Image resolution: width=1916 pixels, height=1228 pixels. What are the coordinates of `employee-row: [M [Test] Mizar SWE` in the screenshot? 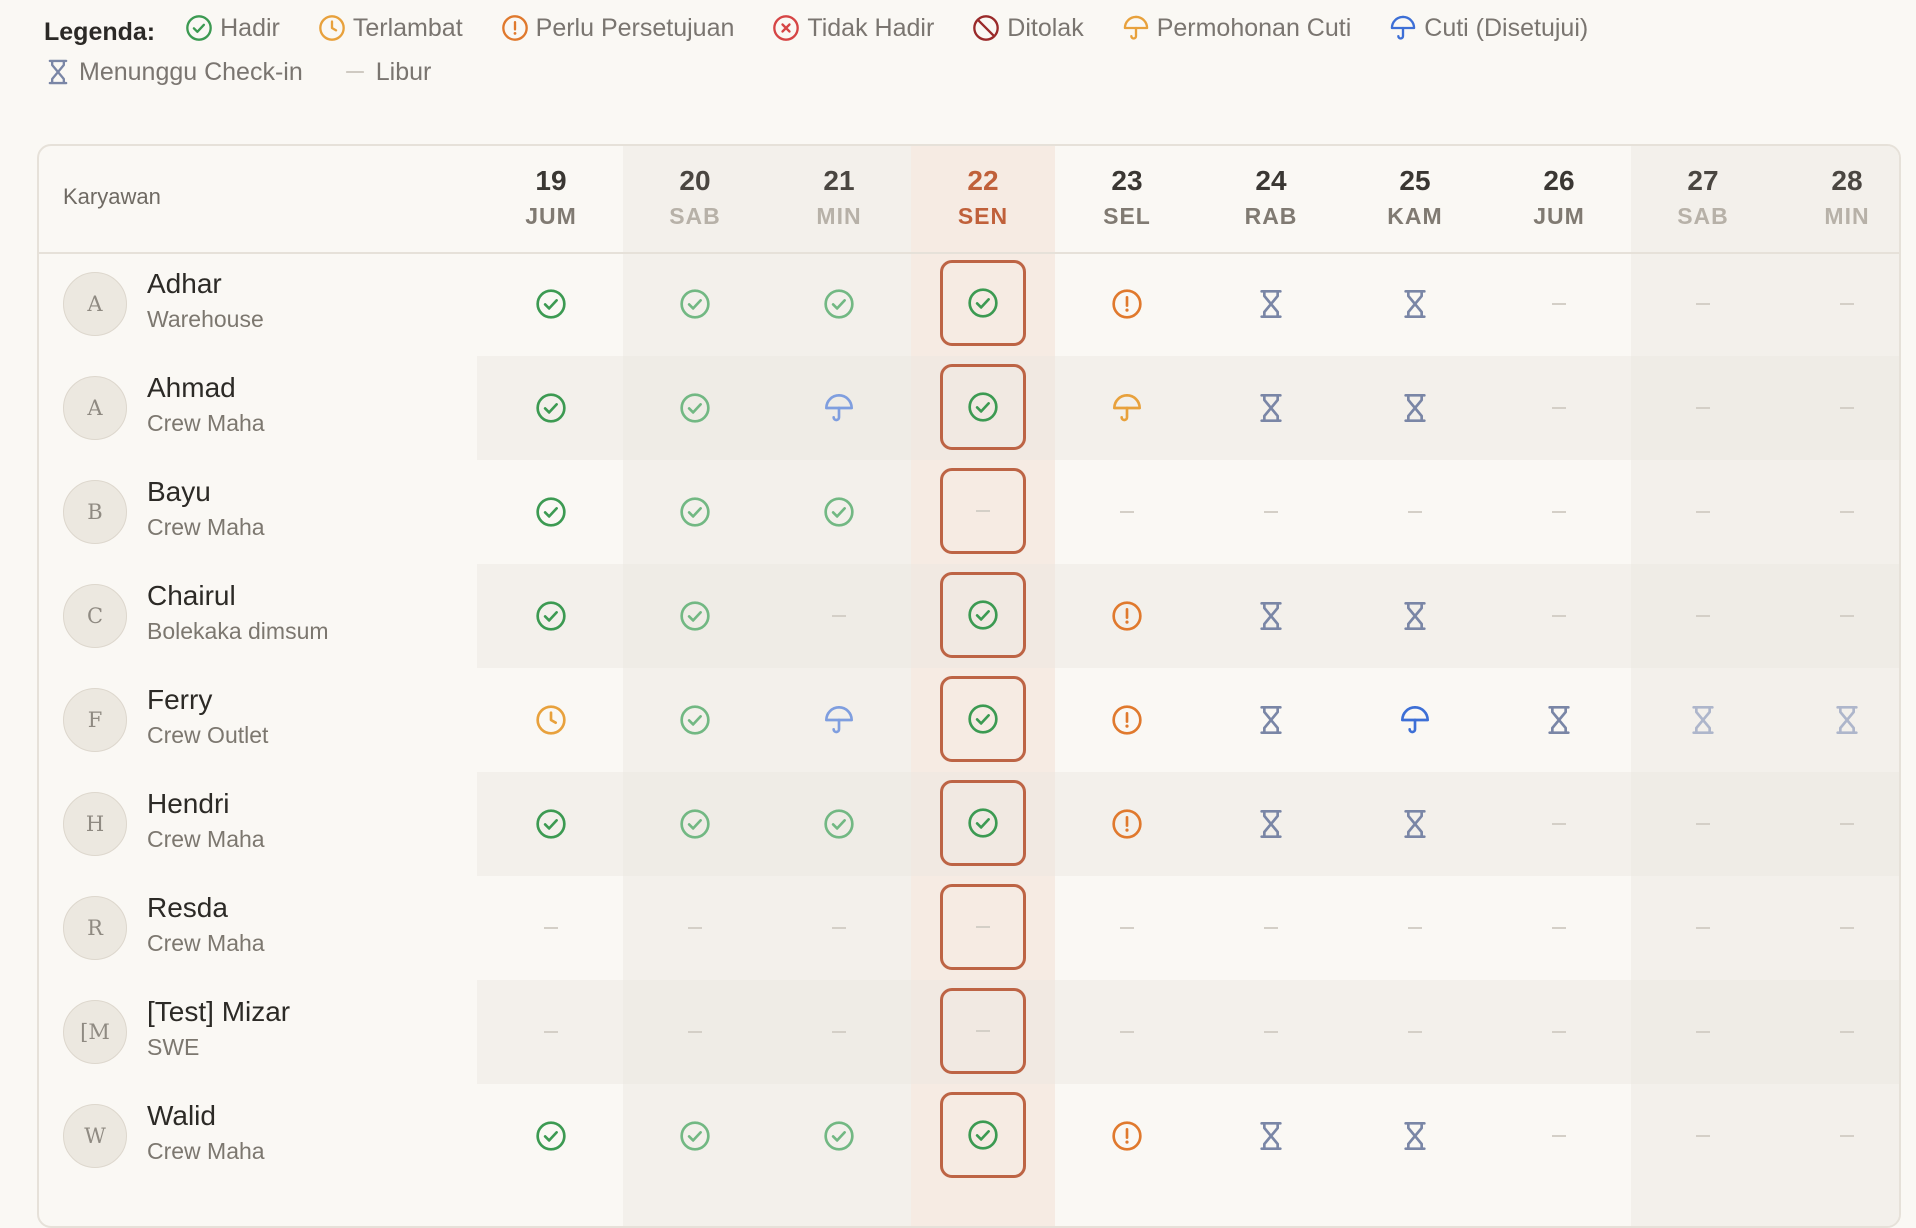 It's located at (969, 1032).